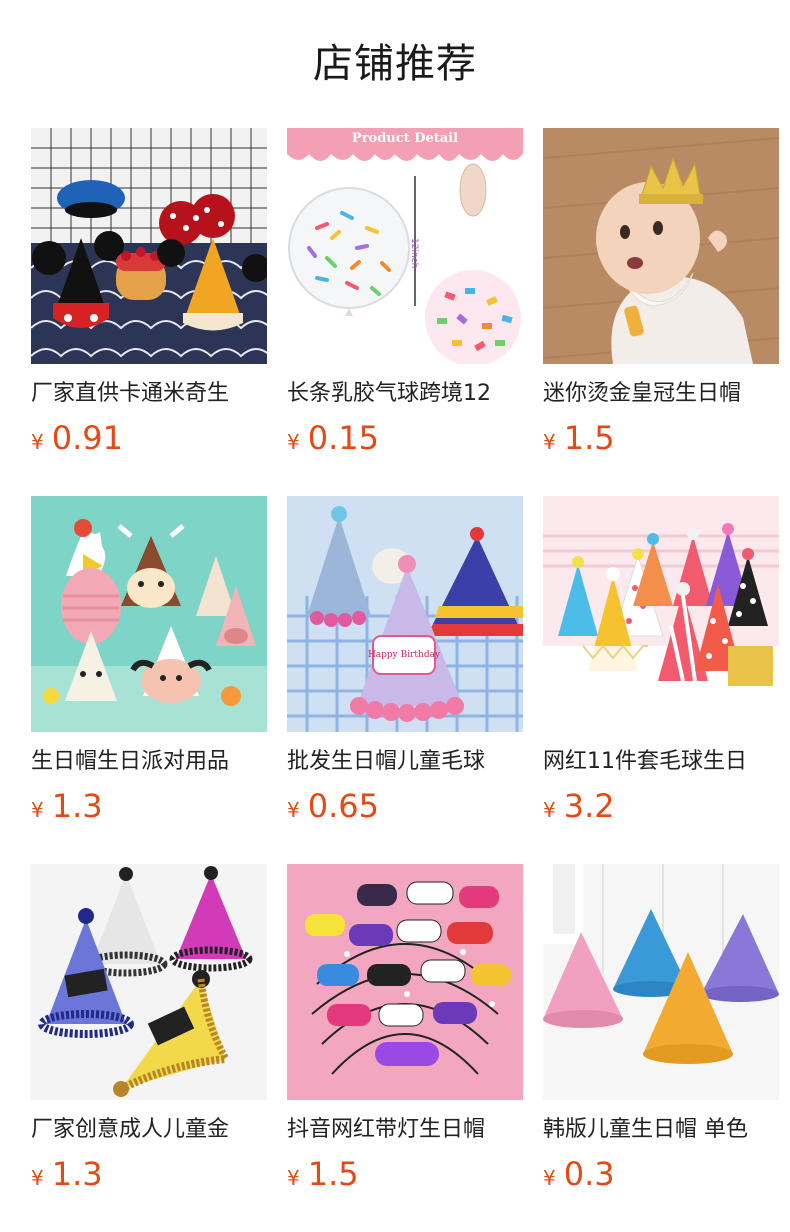 The image size is (790, 1232). I want to click on product-price: ¥0.91, so click(77, 438).